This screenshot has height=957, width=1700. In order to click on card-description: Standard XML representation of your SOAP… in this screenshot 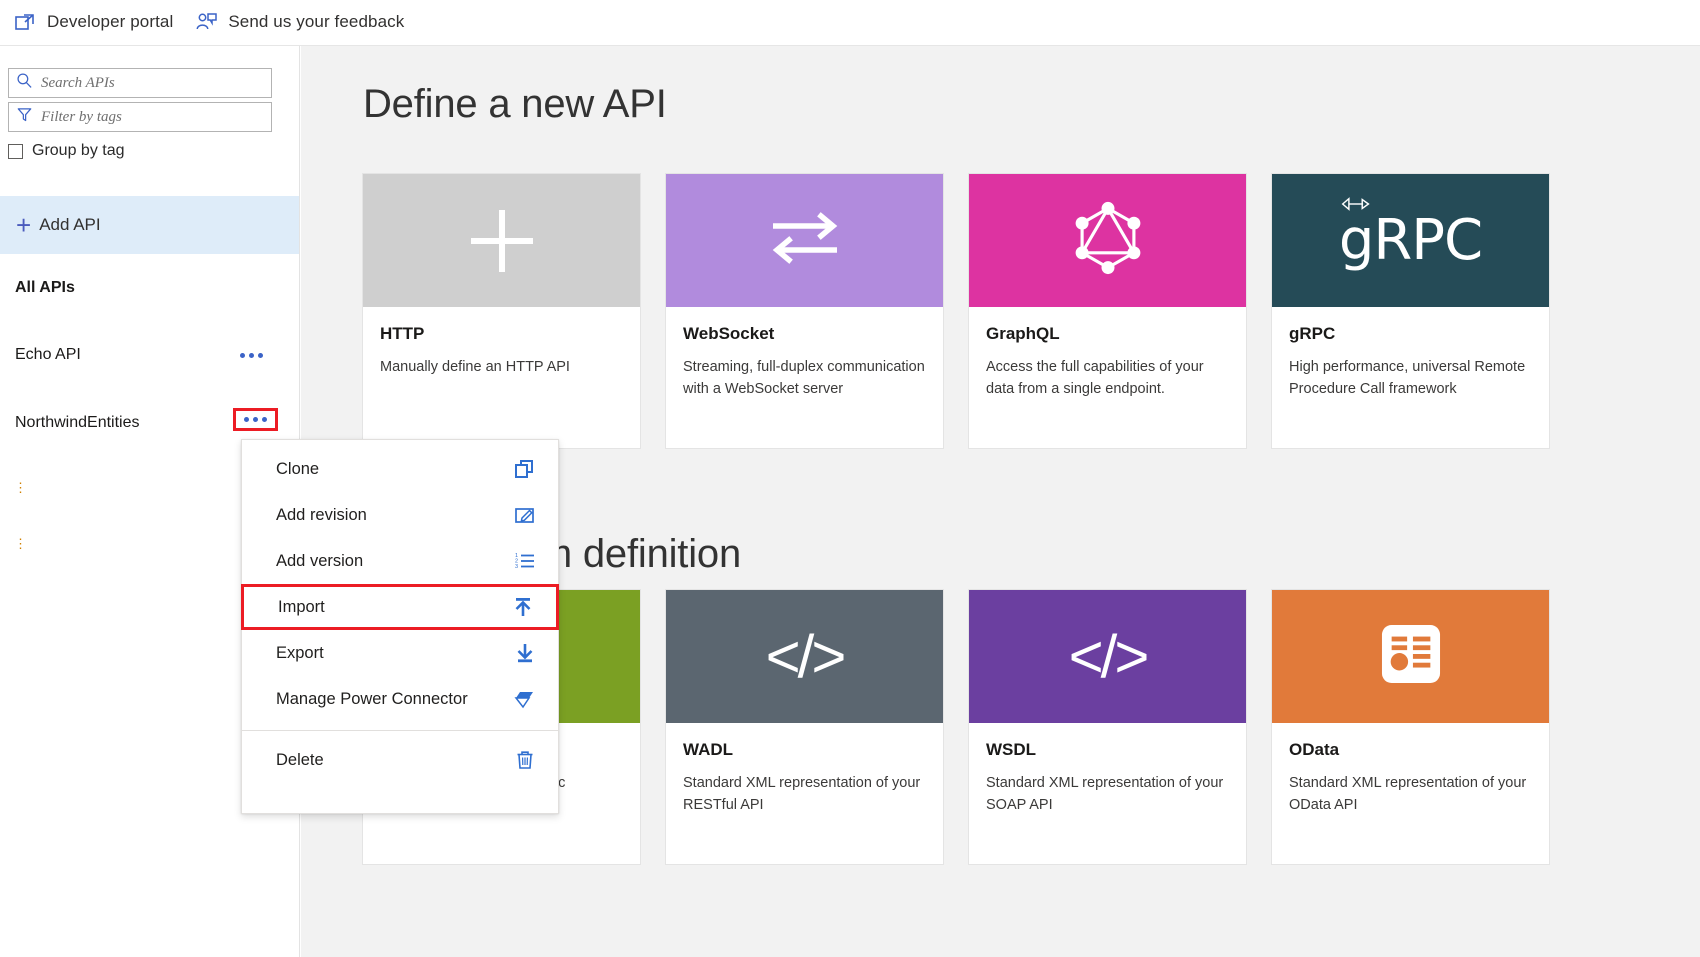, I will do `click(1105, 794)`.